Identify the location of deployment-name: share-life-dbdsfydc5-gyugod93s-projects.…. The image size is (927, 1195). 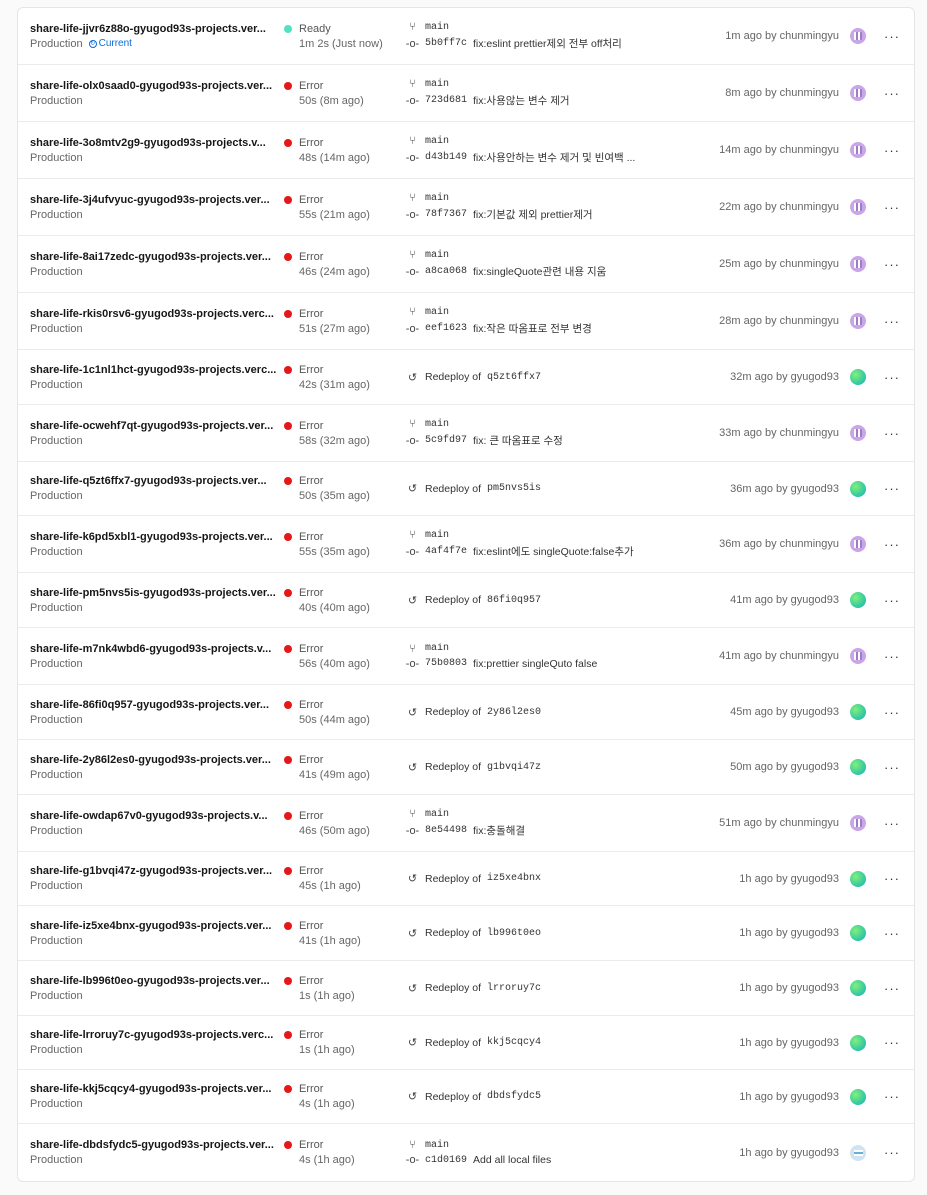
(154, 1145).